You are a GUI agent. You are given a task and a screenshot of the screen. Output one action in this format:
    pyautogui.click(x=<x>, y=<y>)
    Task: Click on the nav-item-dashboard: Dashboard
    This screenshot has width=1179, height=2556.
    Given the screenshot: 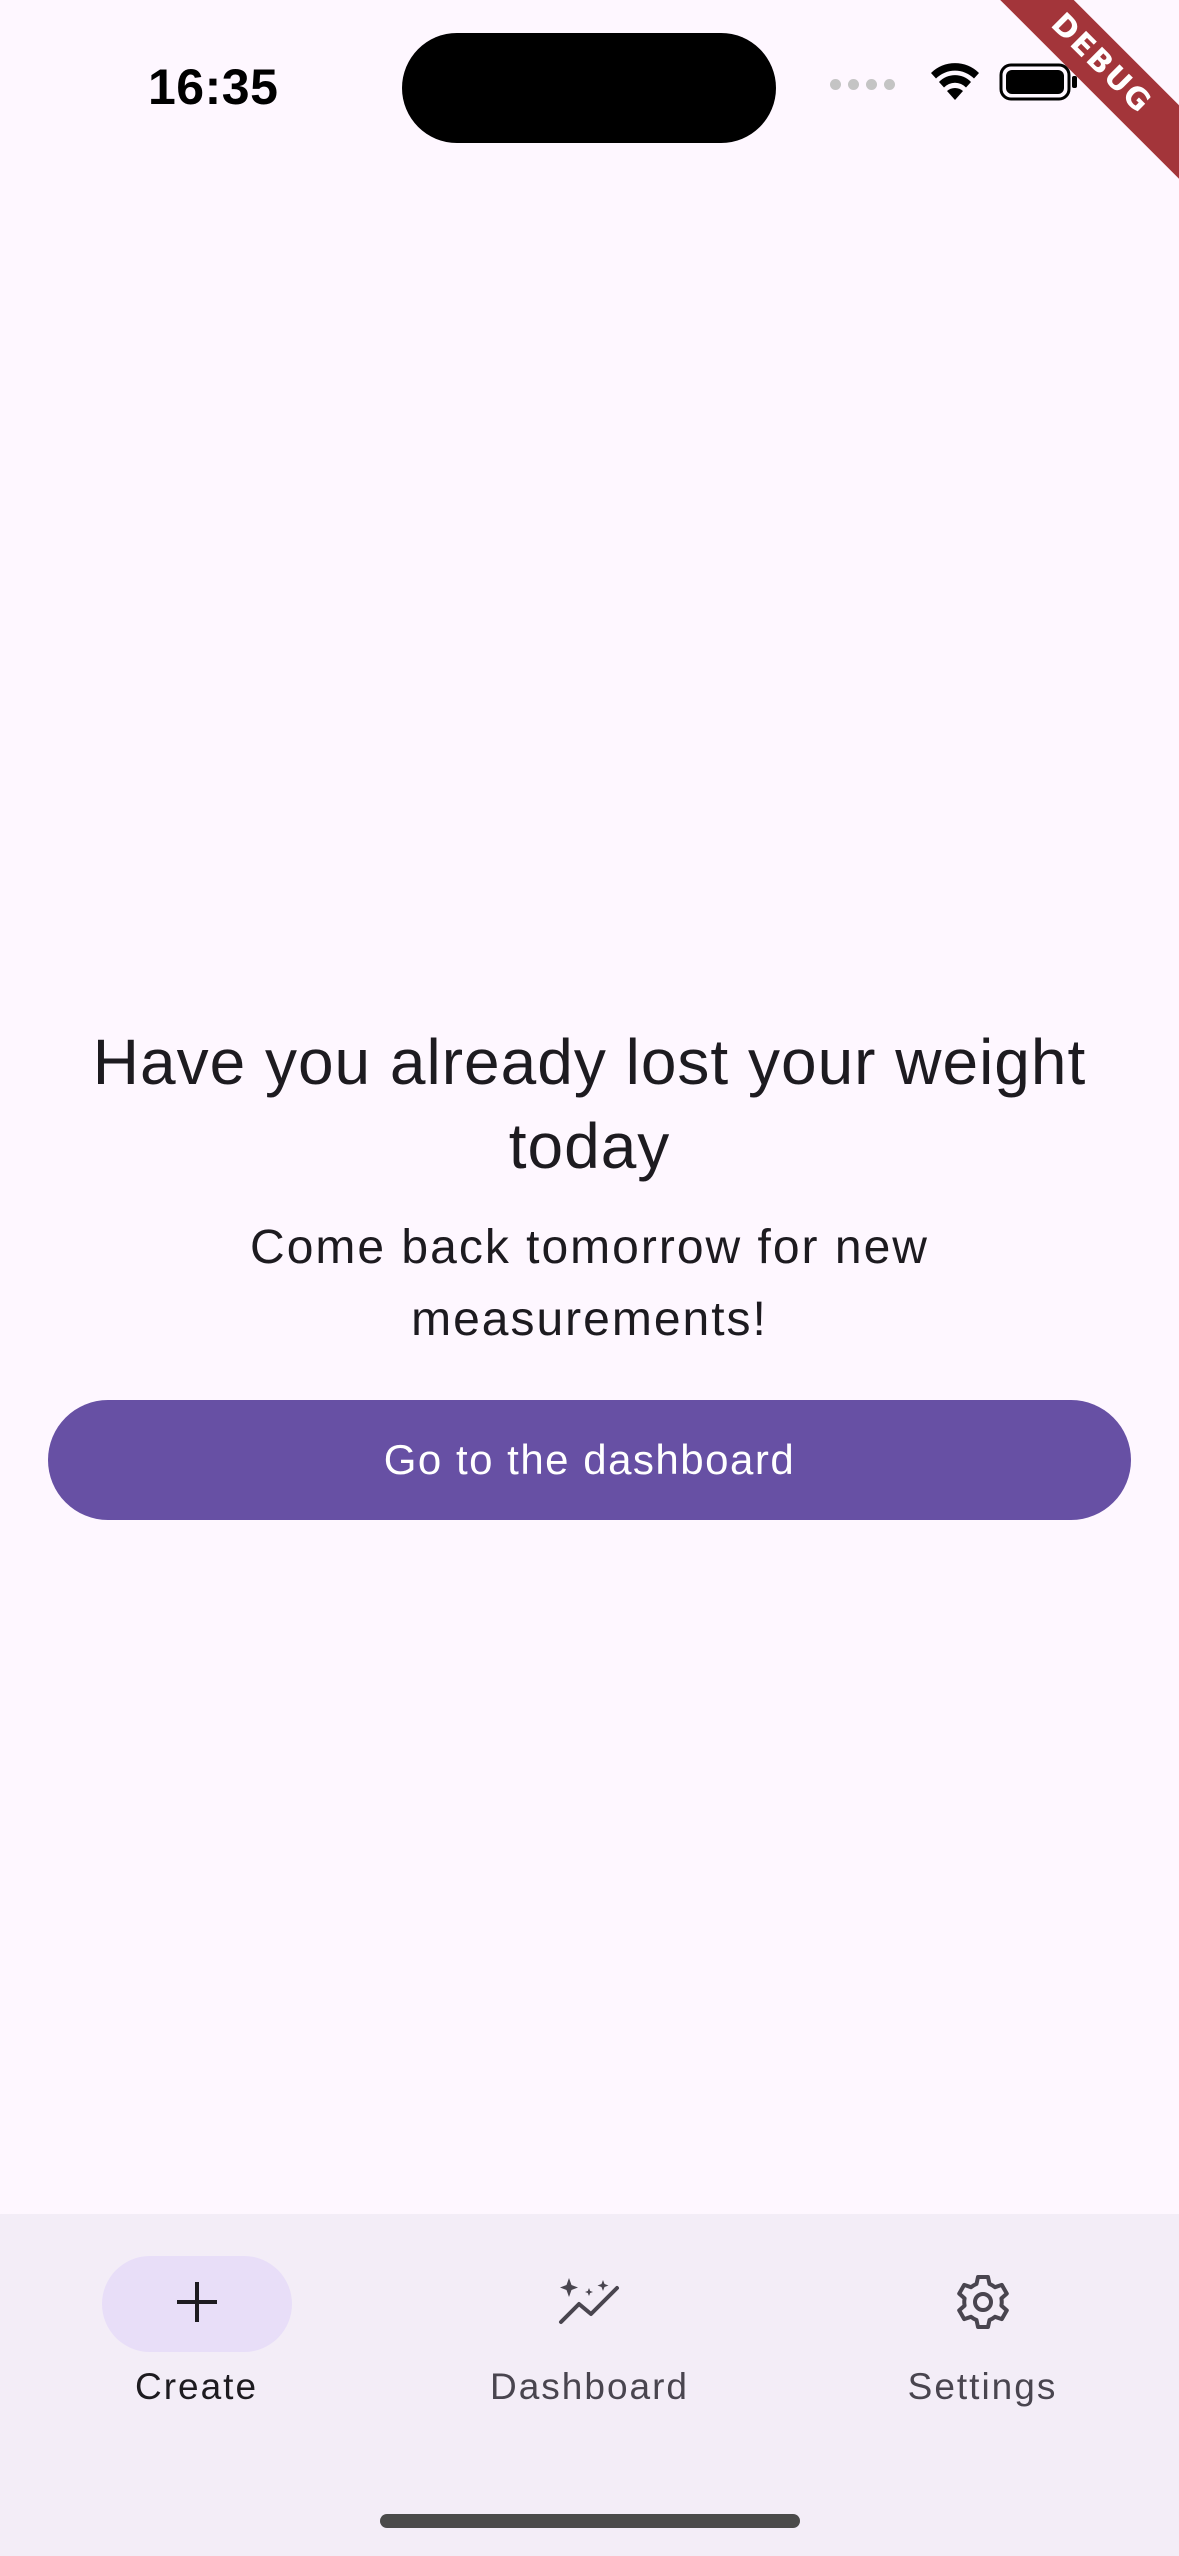 What is the action you would take?
    pyautogui.click(x=589, y=2332)
    